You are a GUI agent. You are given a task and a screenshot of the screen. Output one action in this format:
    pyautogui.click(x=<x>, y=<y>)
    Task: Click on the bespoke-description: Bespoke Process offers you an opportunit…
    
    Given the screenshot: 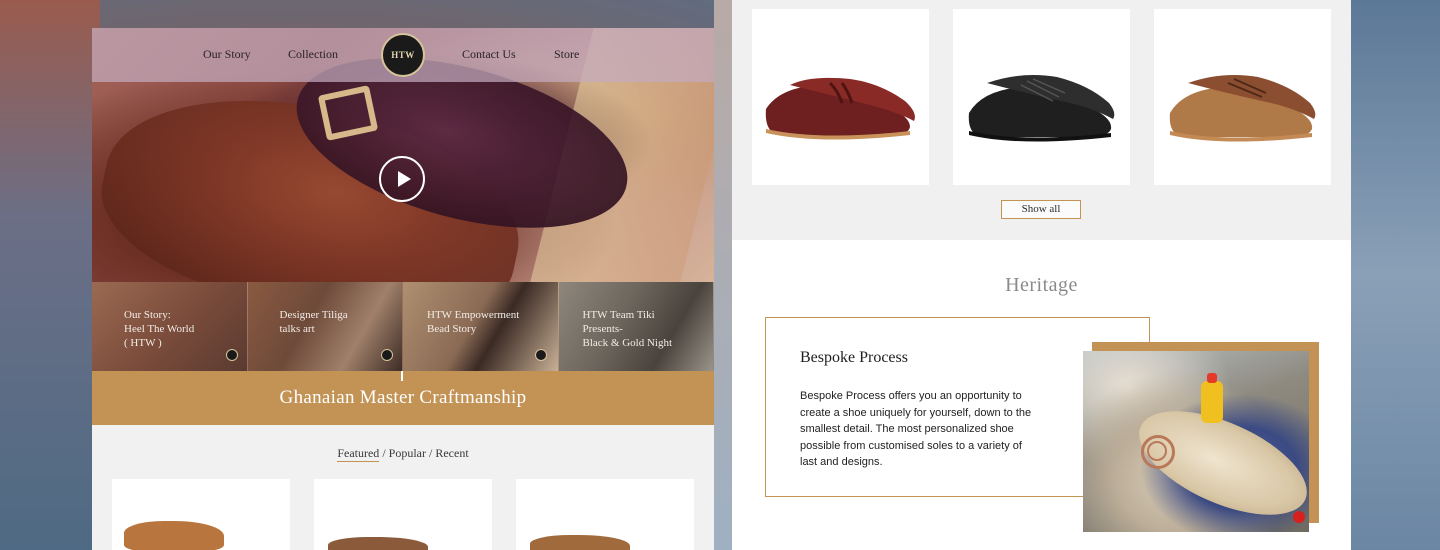 What is the action you would take?
    pyautogui.click(x=916, y=429)
    